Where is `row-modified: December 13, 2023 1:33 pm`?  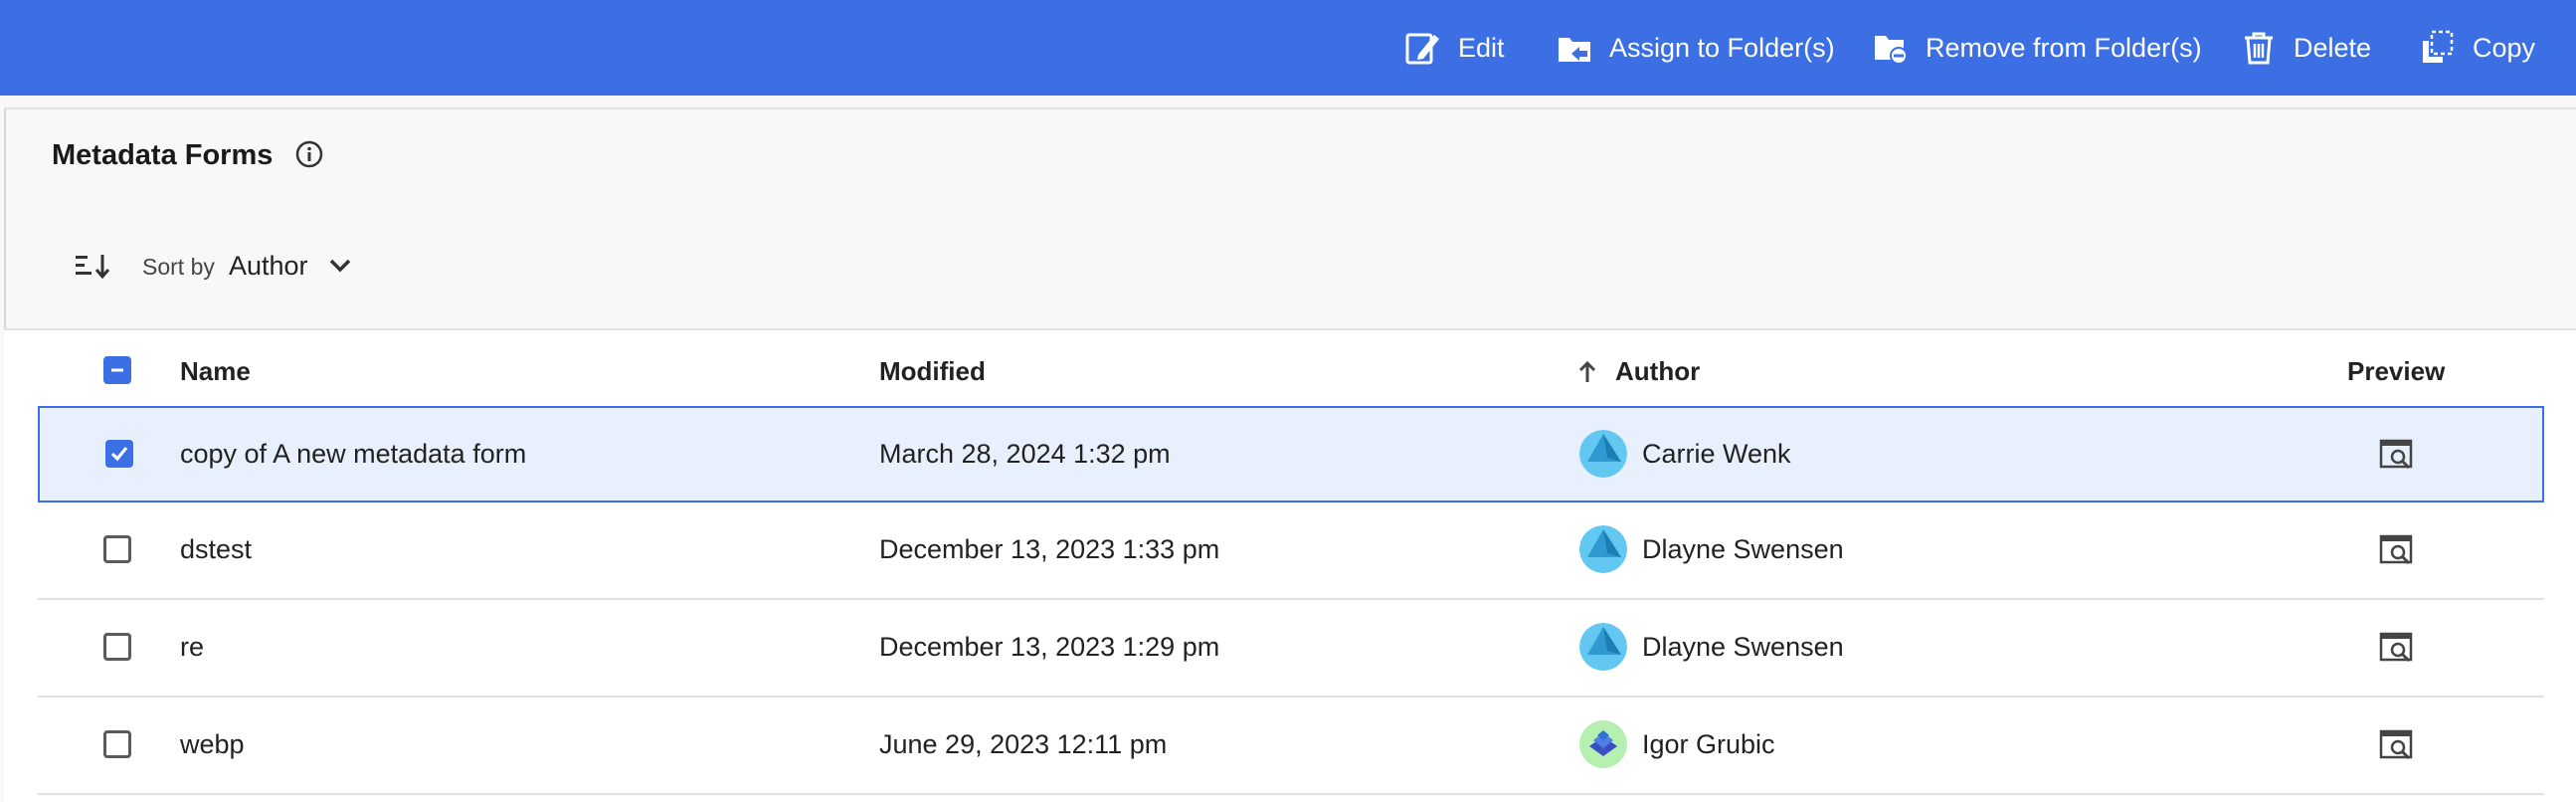
row-modified: December 13, 2023 1:33 pm is located at coordinates (1049, 549).